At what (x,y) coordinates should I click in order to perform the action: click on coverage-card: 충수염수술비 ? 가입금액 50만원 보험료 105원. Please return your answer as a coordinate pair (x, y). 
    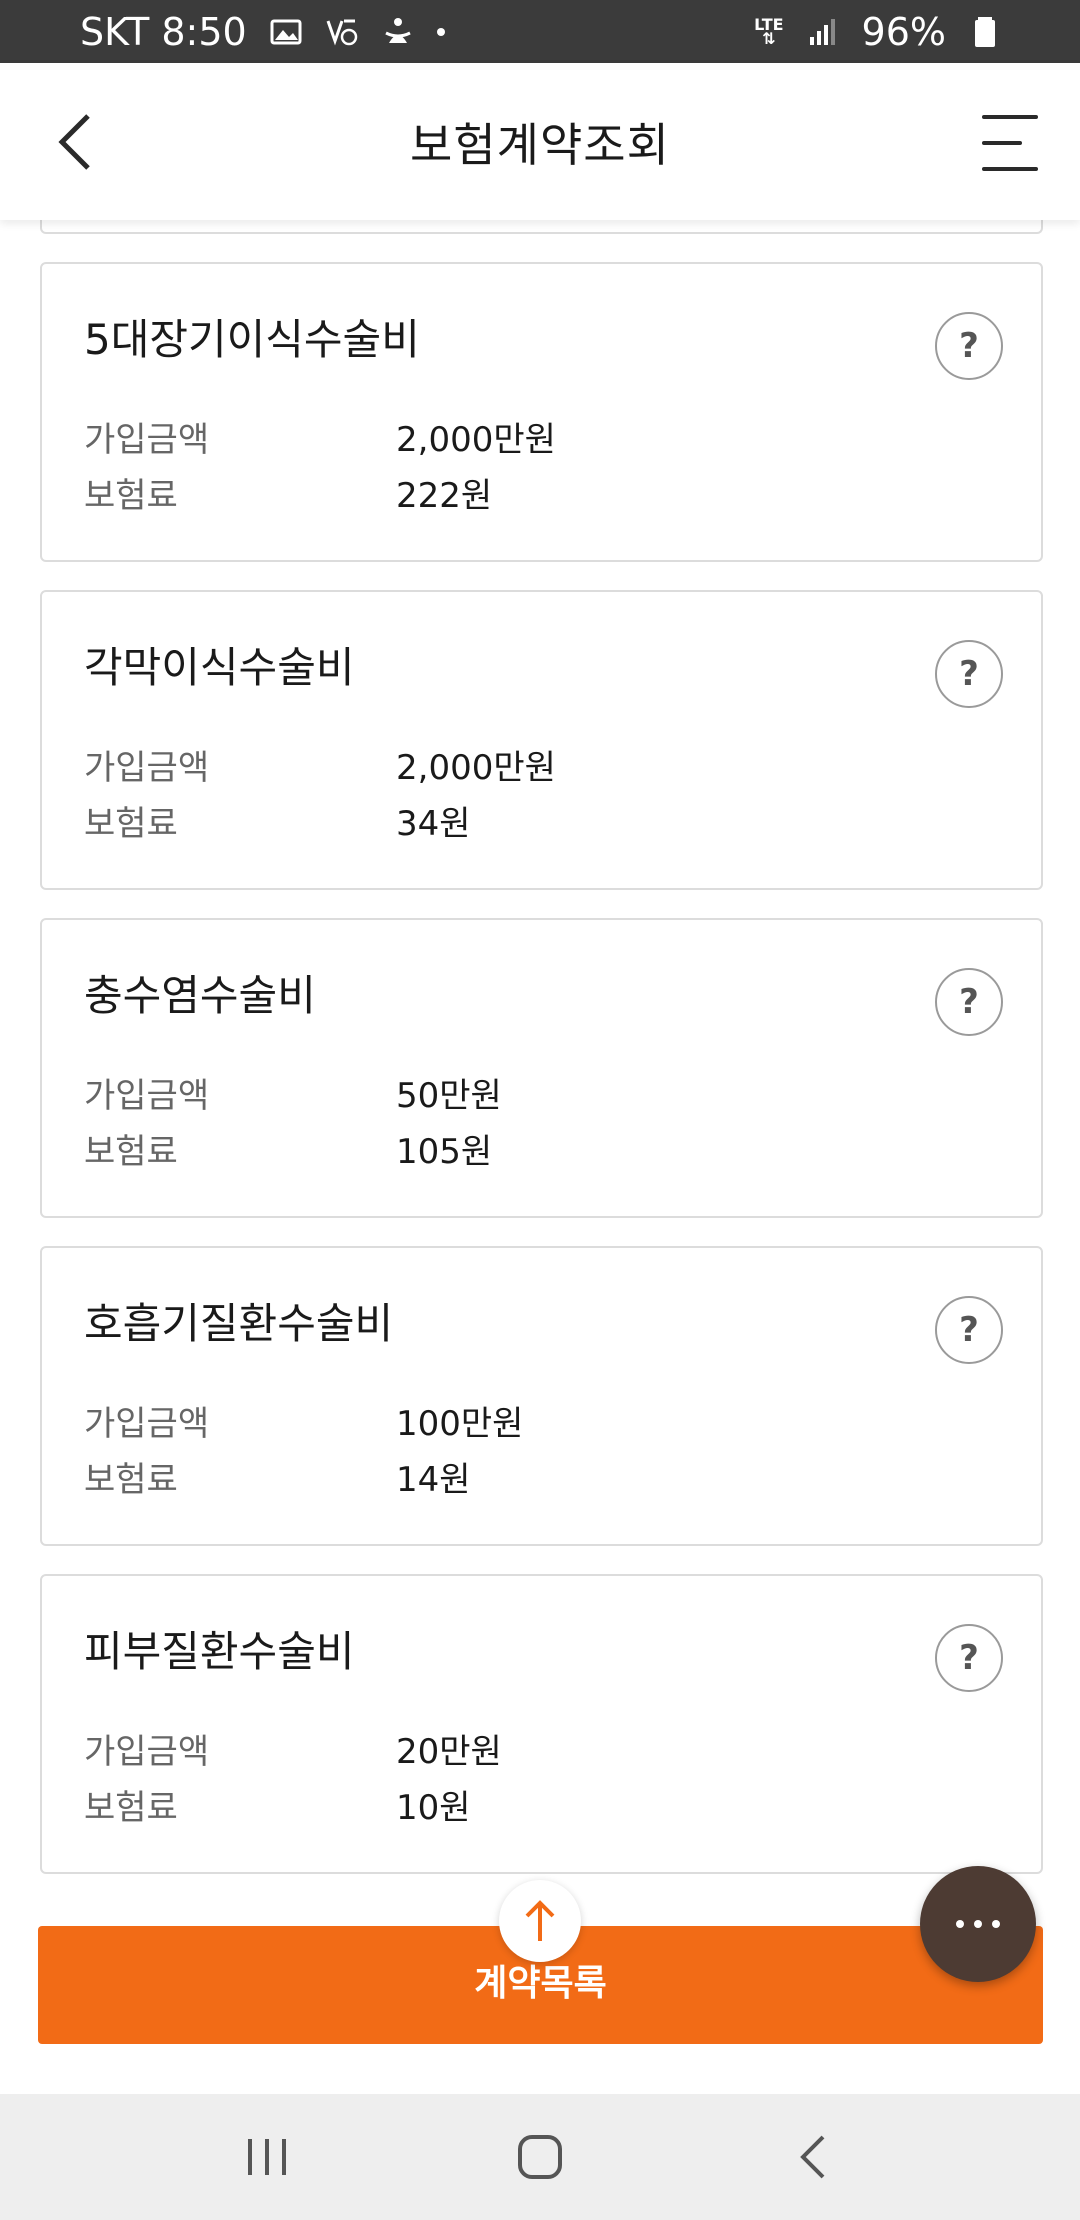
    Looking at the image, I should click on (541, 1068).